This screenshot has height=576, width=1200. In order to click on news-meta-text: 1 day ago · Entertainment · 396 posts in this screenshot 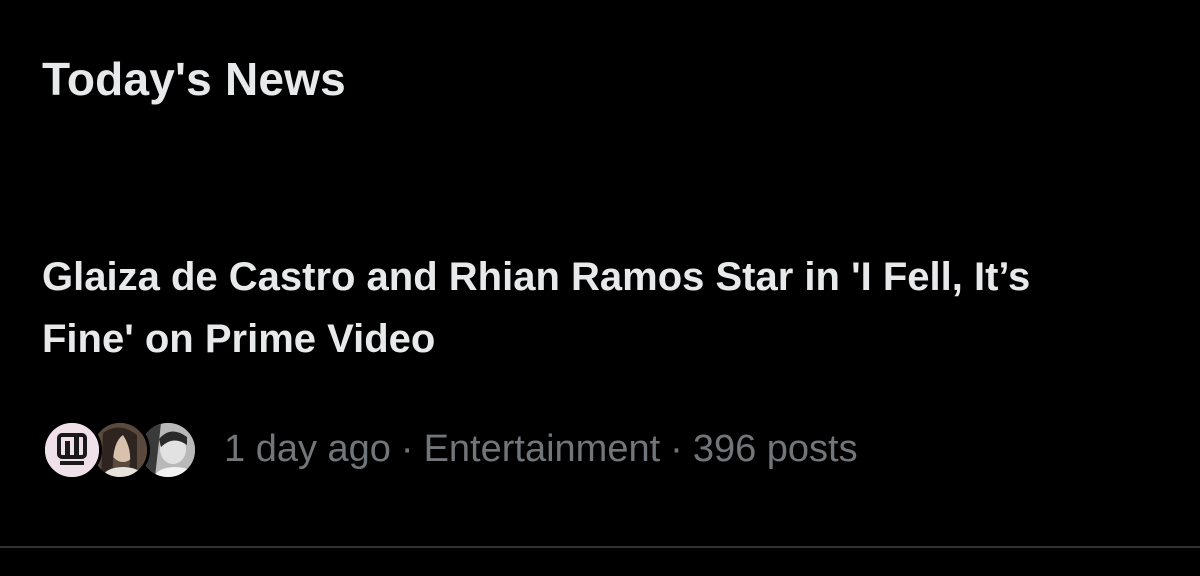, I will do `click(541, 449)`.